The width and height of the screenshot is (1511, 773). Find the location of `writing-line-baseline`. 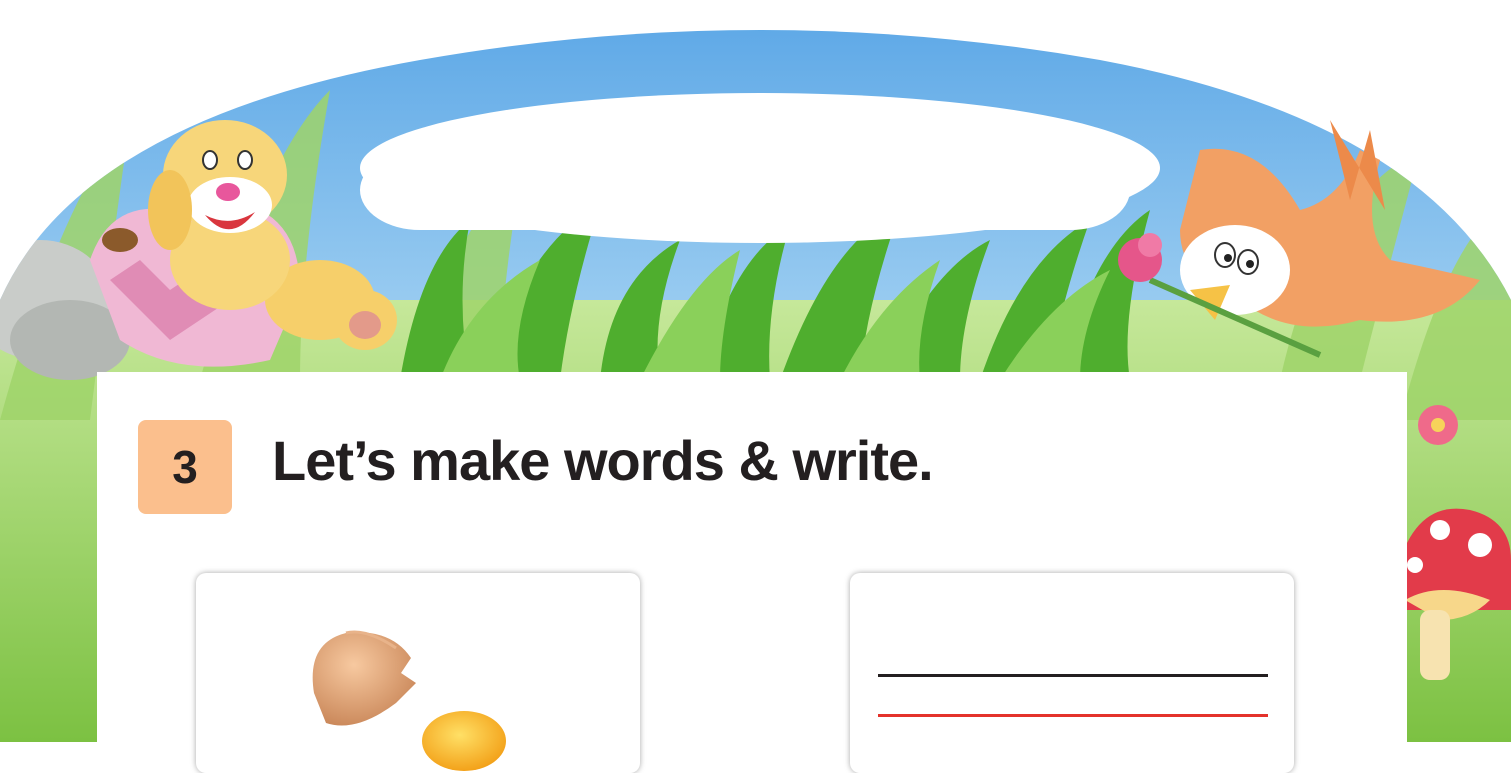

writing-line-baseline is located at coordinates (1073, 715).